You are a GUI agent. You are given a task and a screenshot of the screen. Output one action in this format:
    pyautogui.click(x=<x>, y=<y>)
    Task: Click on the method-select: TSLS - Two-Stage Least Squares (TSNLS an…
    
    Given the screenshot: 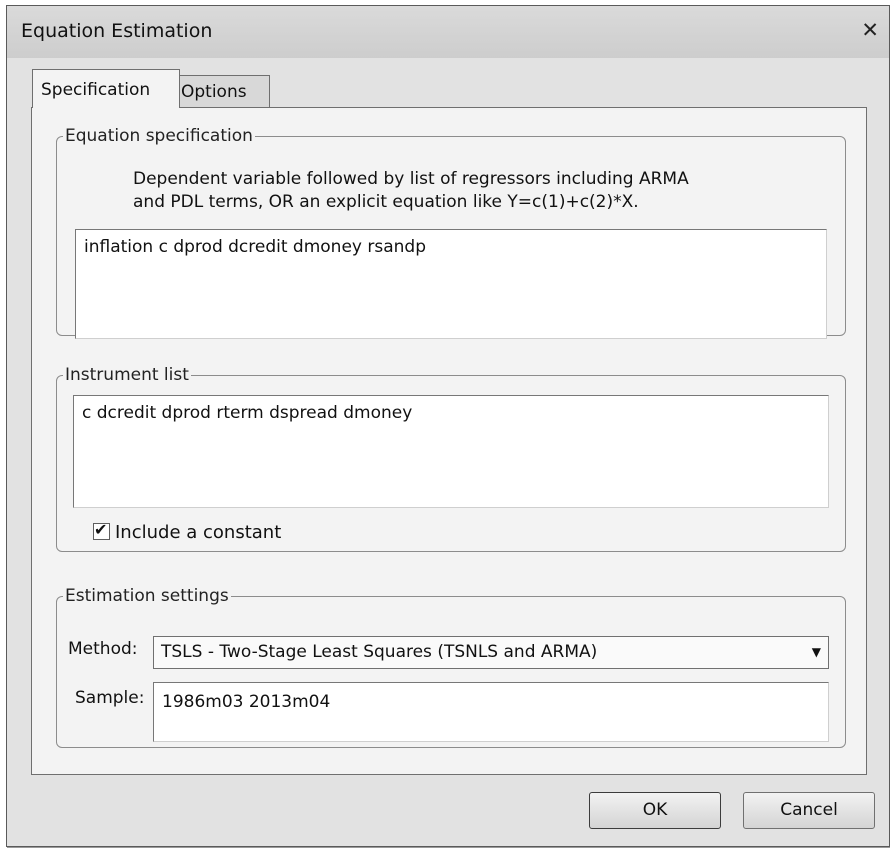 What is the action you would take?
    pyautogui.click(x=491, y=652)
    